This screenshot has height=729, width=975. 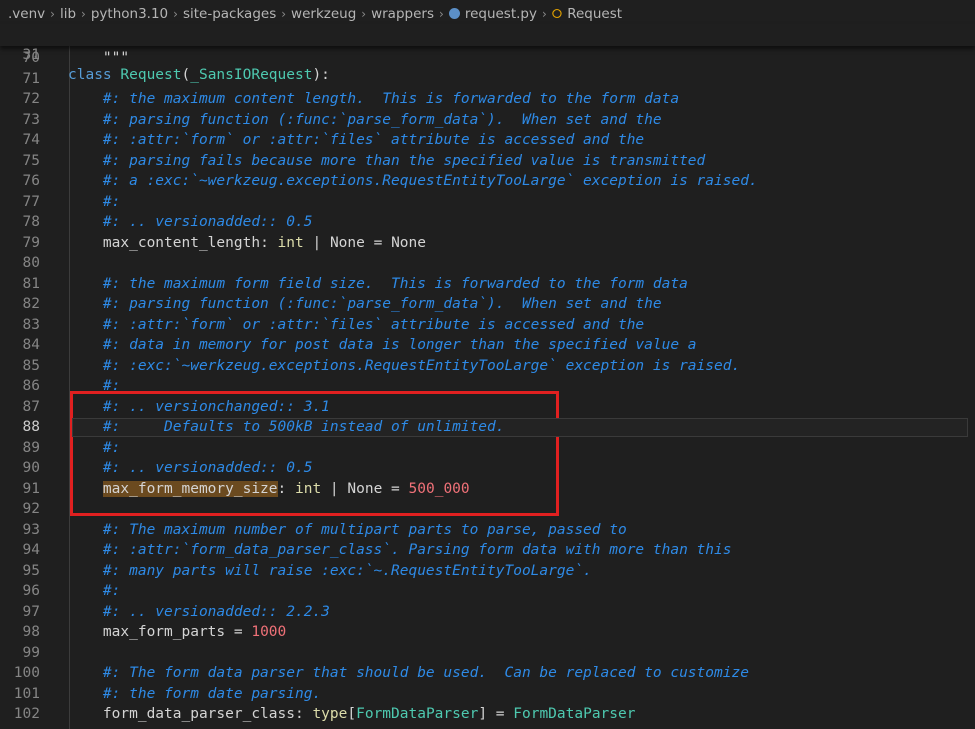 What do you see at coordinates (487, 591) in the screenshot?
I see `code-line: 96 #:` at bounding box center [487, 591].